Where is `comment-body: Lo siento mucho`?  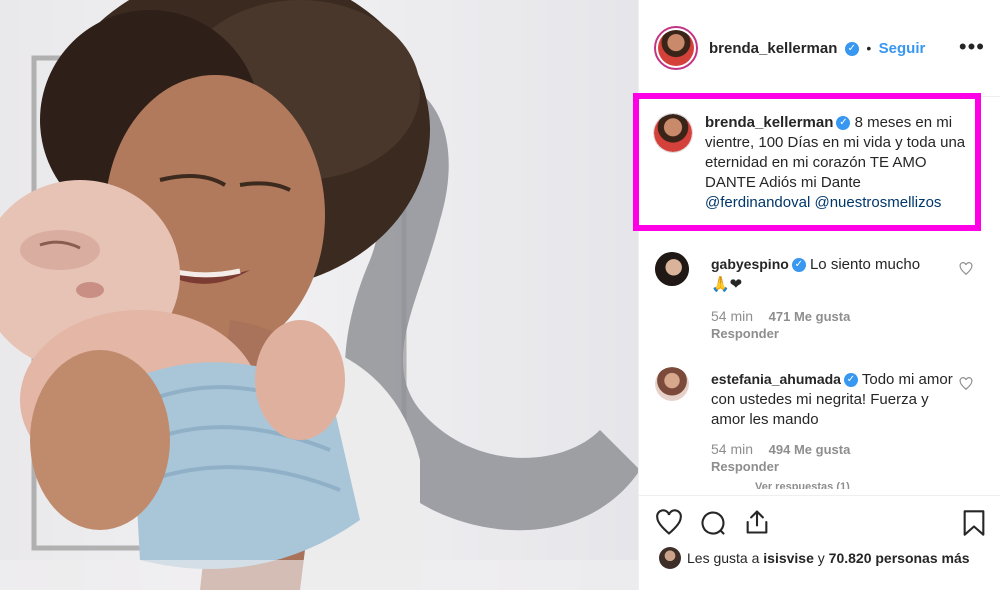 comment-body: Lo siento mucho is located at coordinates (865, 264).